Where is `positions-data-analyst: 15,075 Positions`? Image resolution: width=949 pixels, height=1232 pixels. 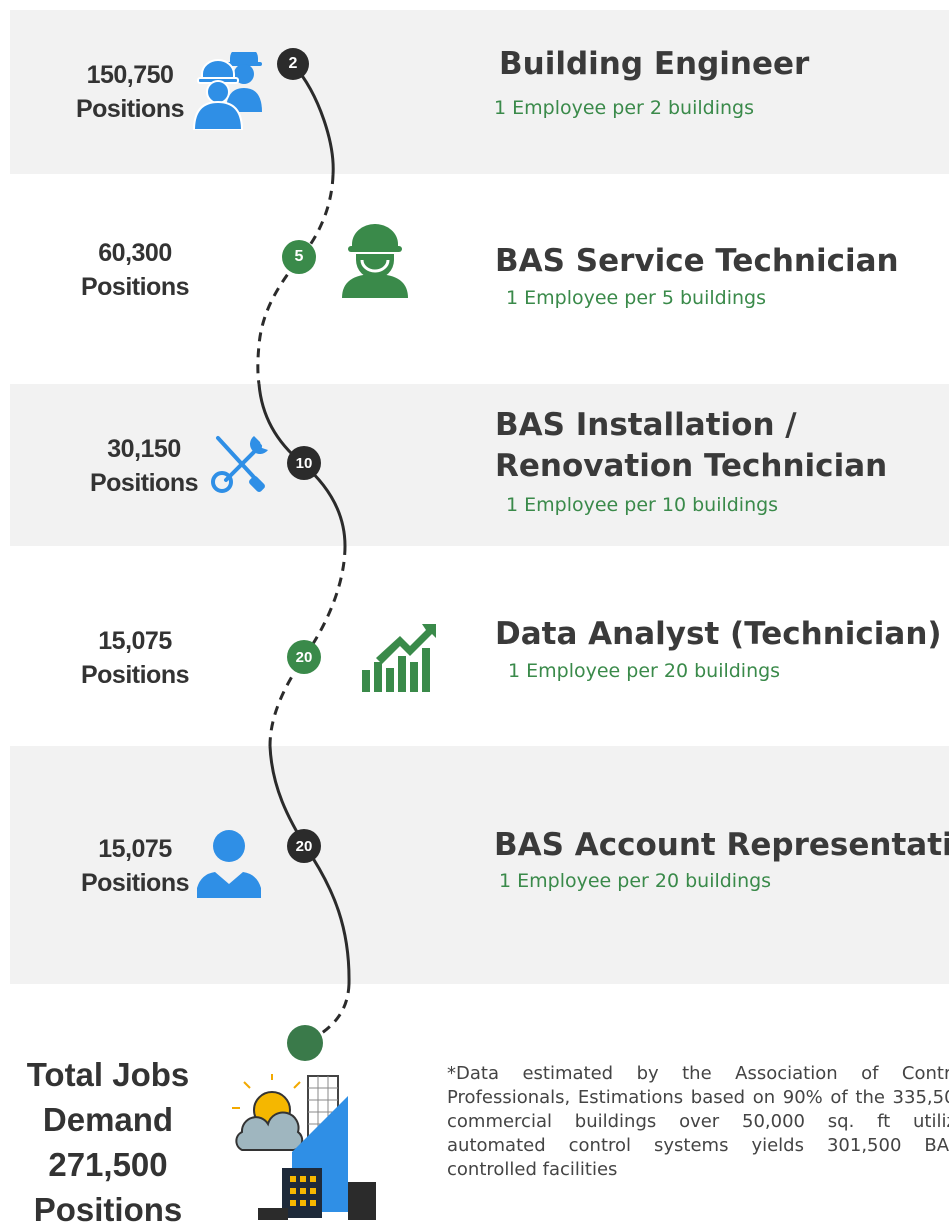
positions-data-analyst: 15,075 Positions is located at coordinates (135, 658).